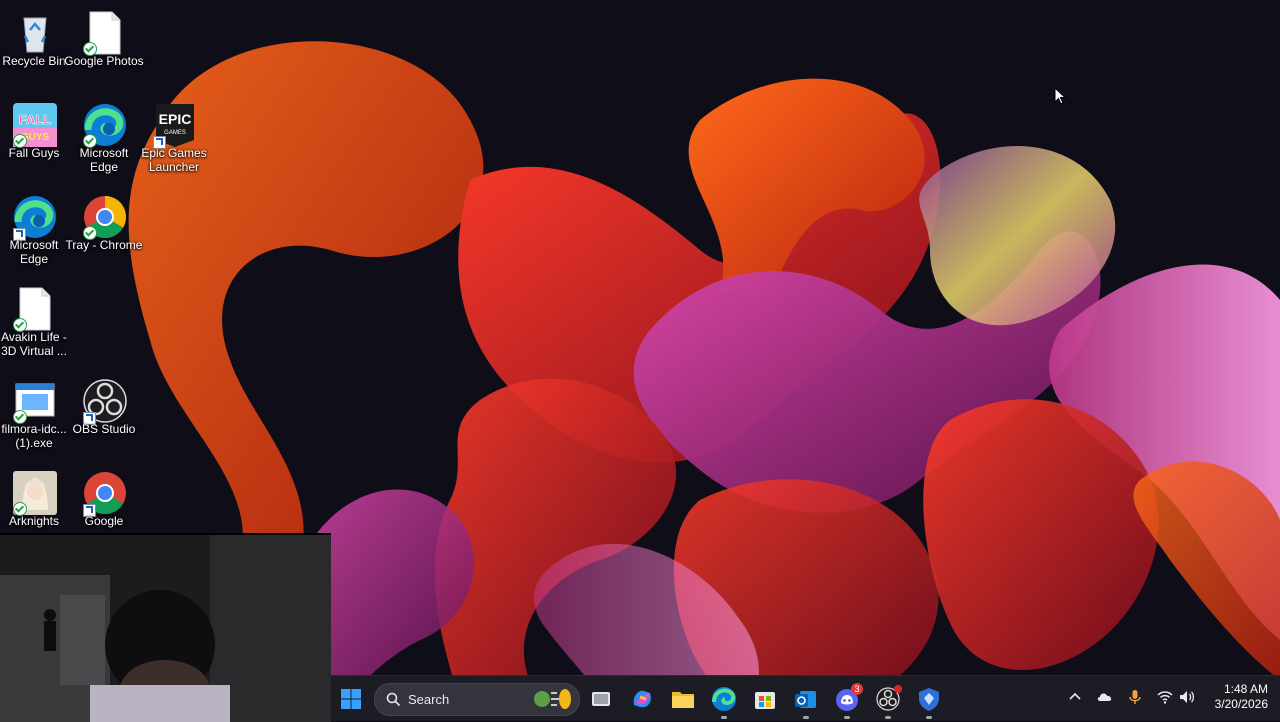  What do you see at coordinates (104, 429) in the screenshot?
I see `desktop-icon-label: OBS Studio` at bounding box center [104, 429].